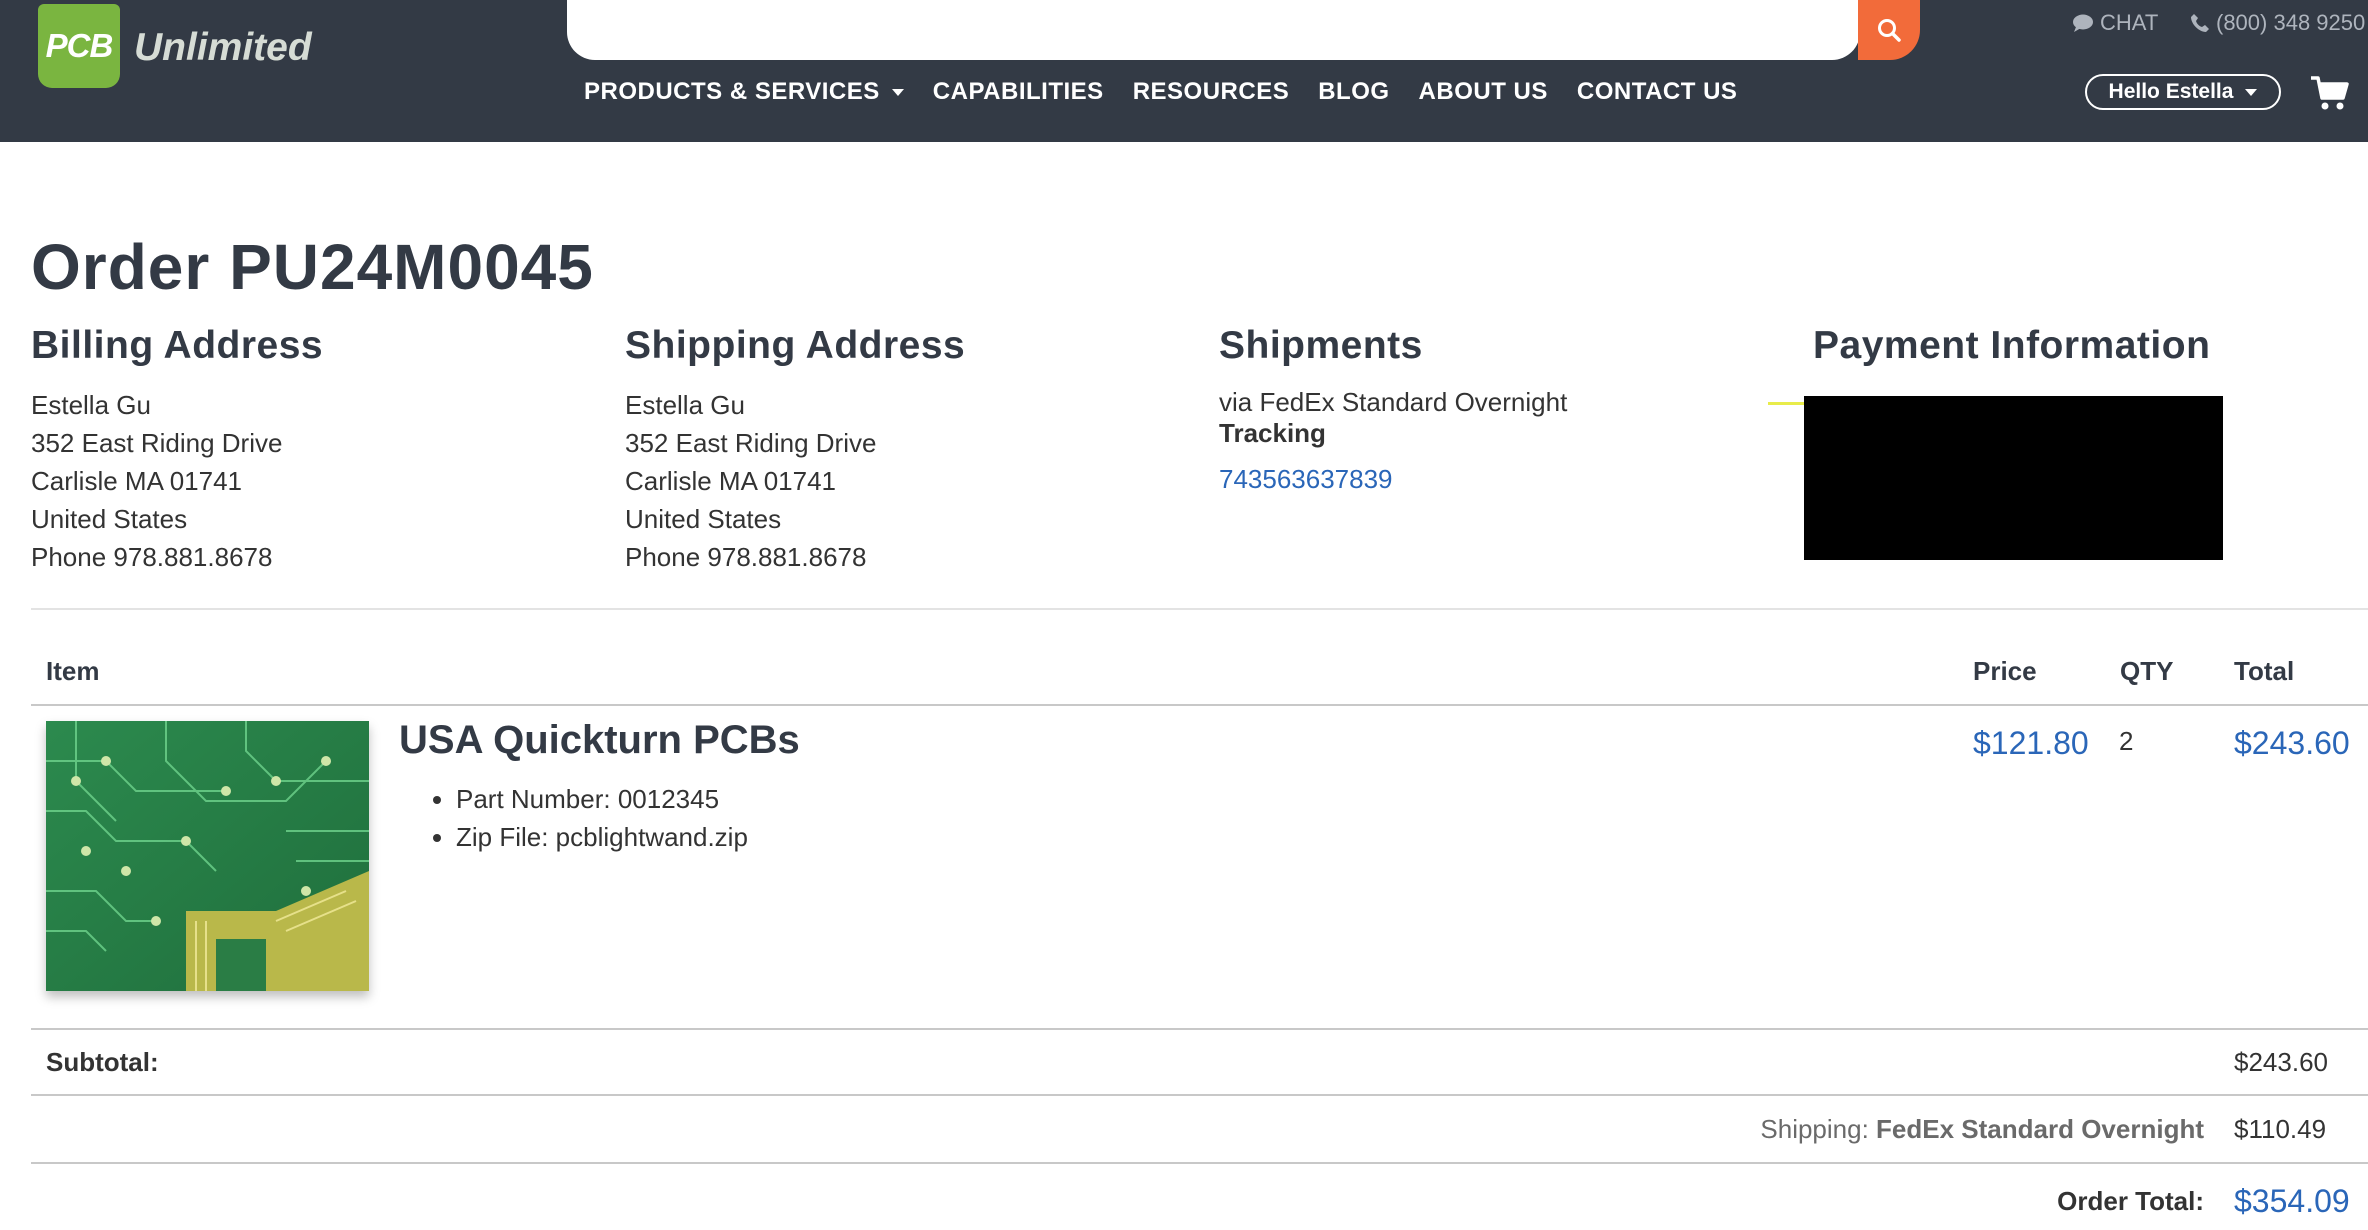 This screenshot has width=2368, height=1230. I want to click on logo-text: PCB, so click(79, 45).